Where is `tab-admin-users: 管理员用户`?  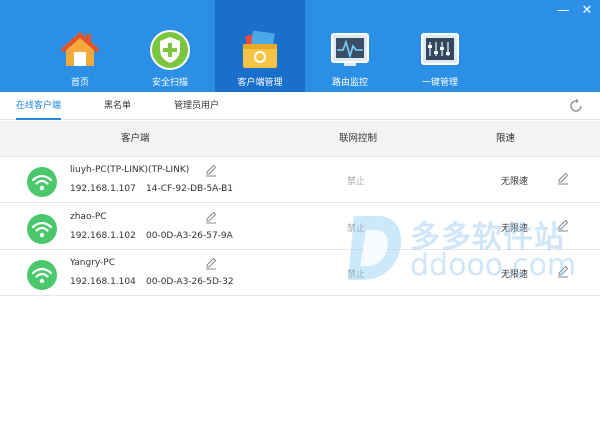 tab-admin-users: 管理员用户 is located at coordinates (196, 106).